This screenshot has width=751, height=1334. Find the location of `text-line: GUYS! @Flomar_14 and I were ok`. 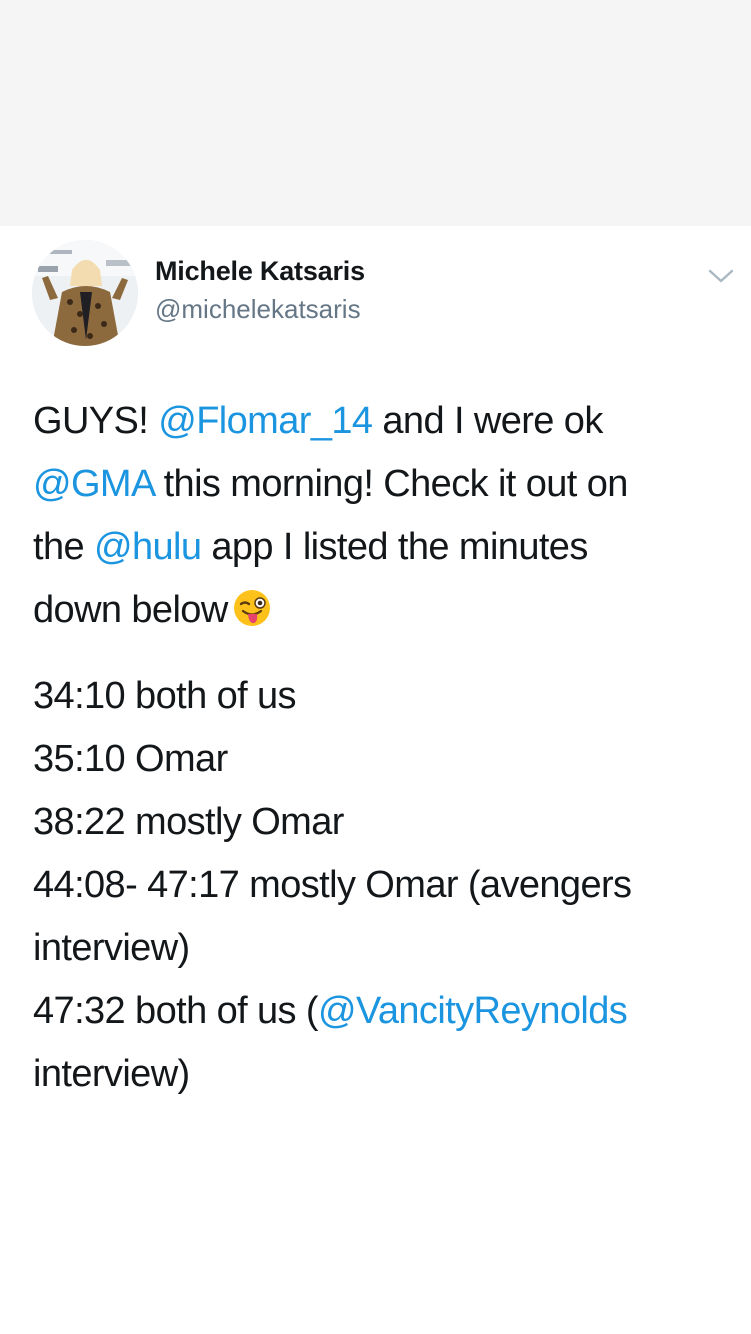

text-line: GUYS! @Flomar_14 and I were ok is located at coordinates (318, 421).